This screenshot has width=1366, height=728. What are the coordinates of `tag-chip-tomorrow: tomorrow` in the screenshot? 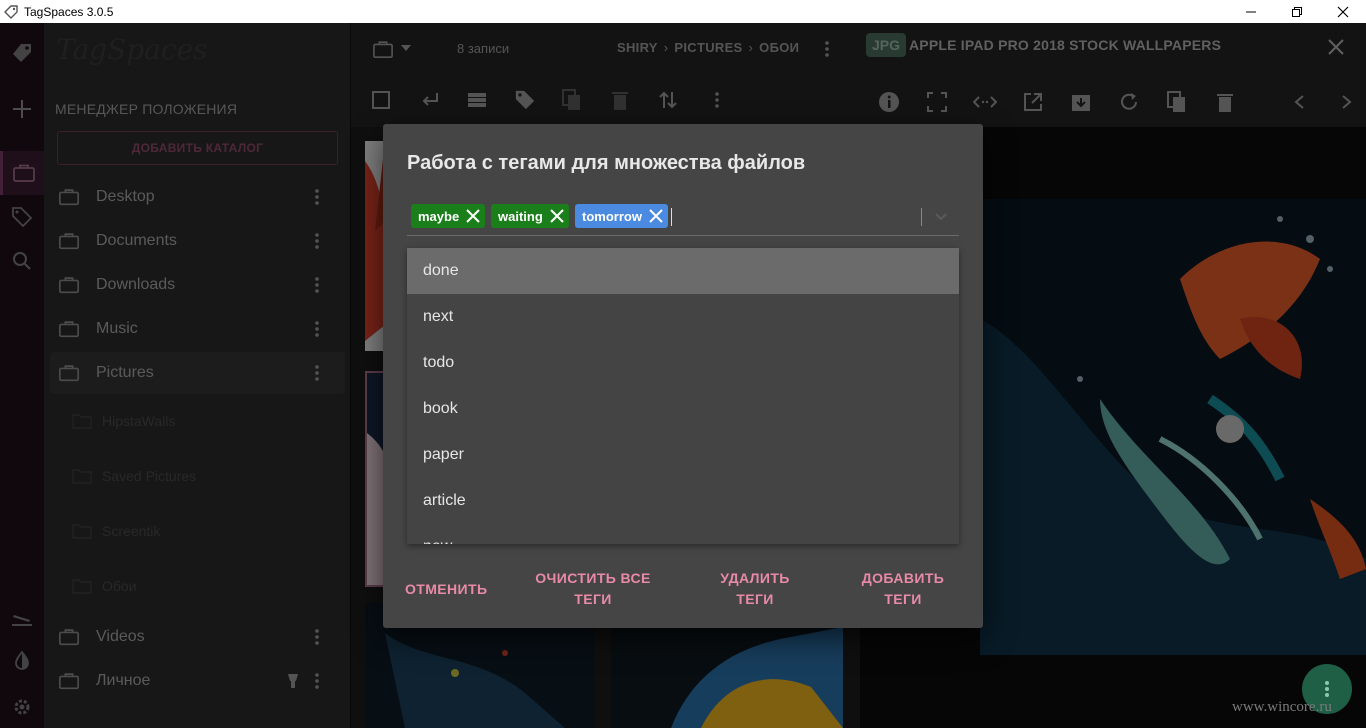 It's located at (621, 216).